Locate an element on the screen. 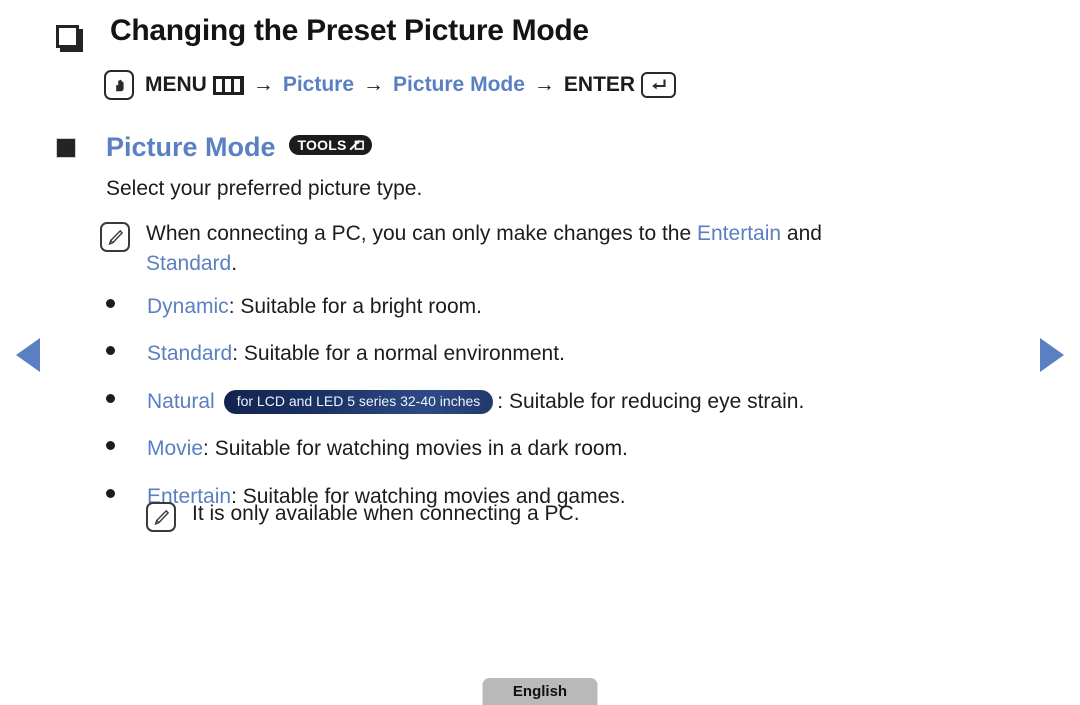 This screenshot has height=705, width=1080. mode-name: Standard is located at coordinates (190, 354).